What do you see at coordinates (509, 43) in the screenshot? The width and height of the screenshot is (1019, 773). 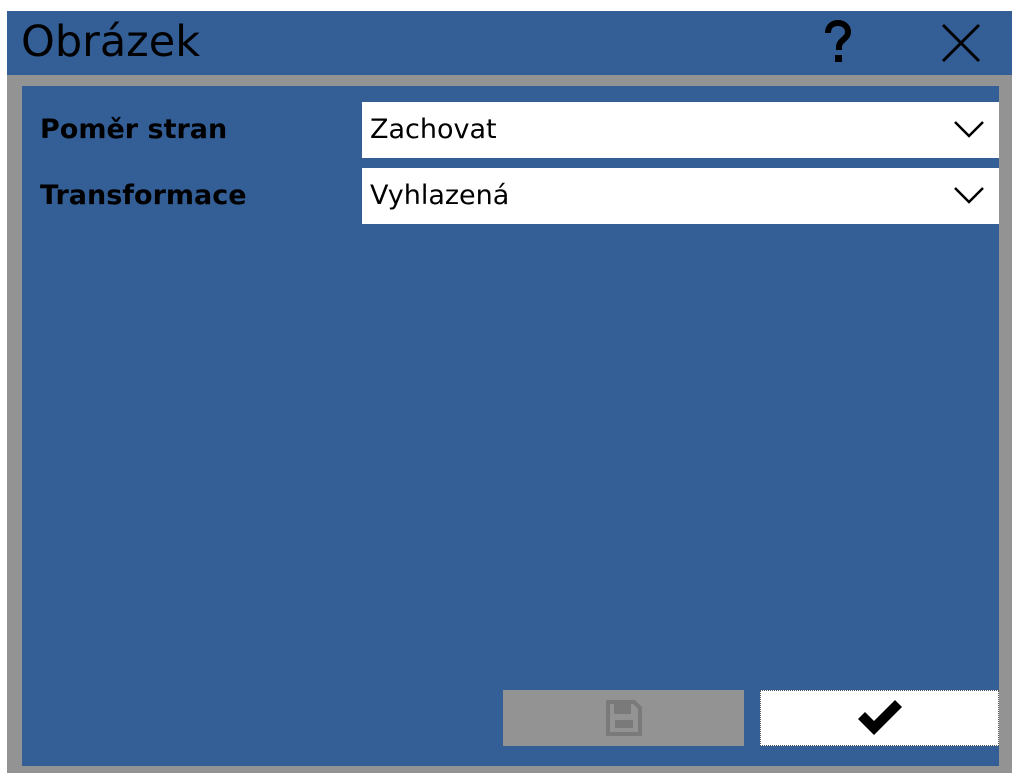 I see `title-bar: Obrázek` at bounding box center [509, 43].